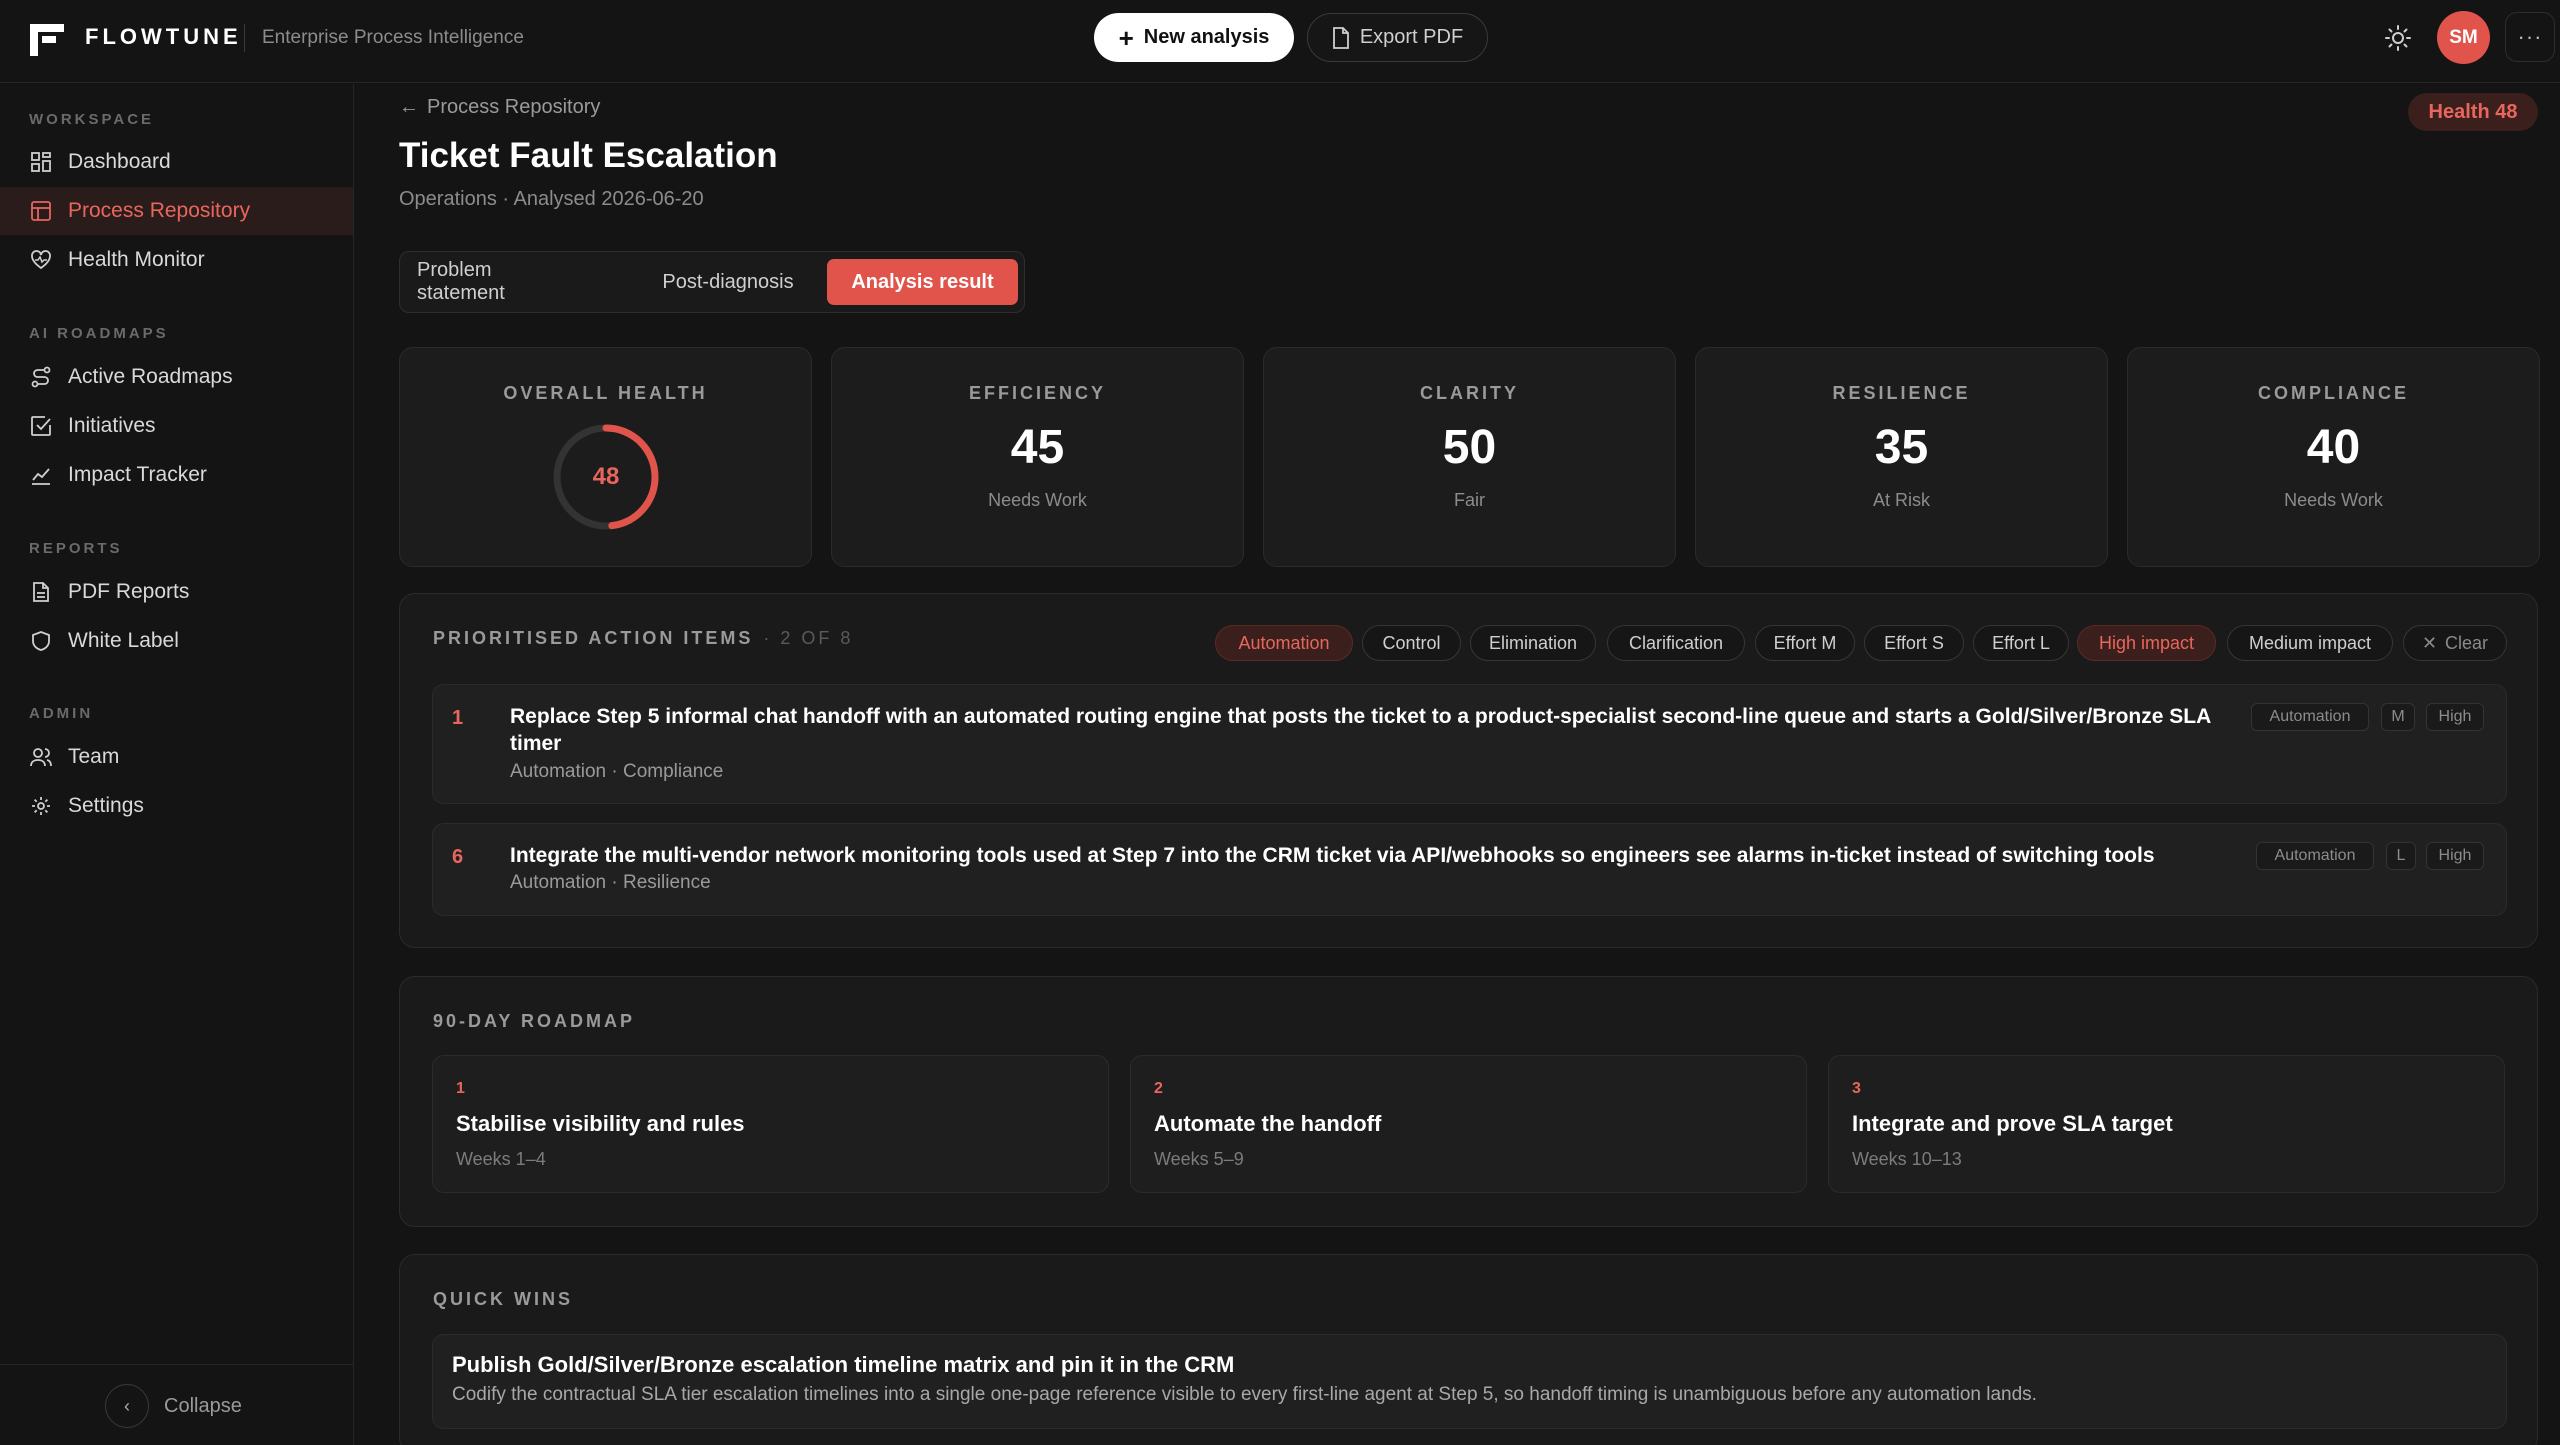 This screenshot has width=2560, height=1445. I want to click on sidebar-section-ai-roadmaps: AI ROADMAPS, so click(99, 333).